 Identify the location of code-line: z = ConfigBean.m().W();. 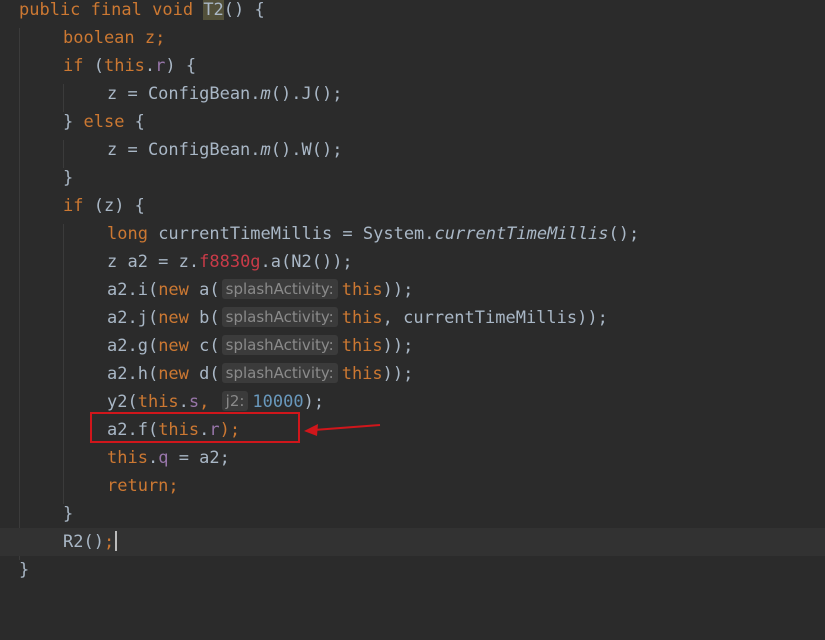
(412, 150).